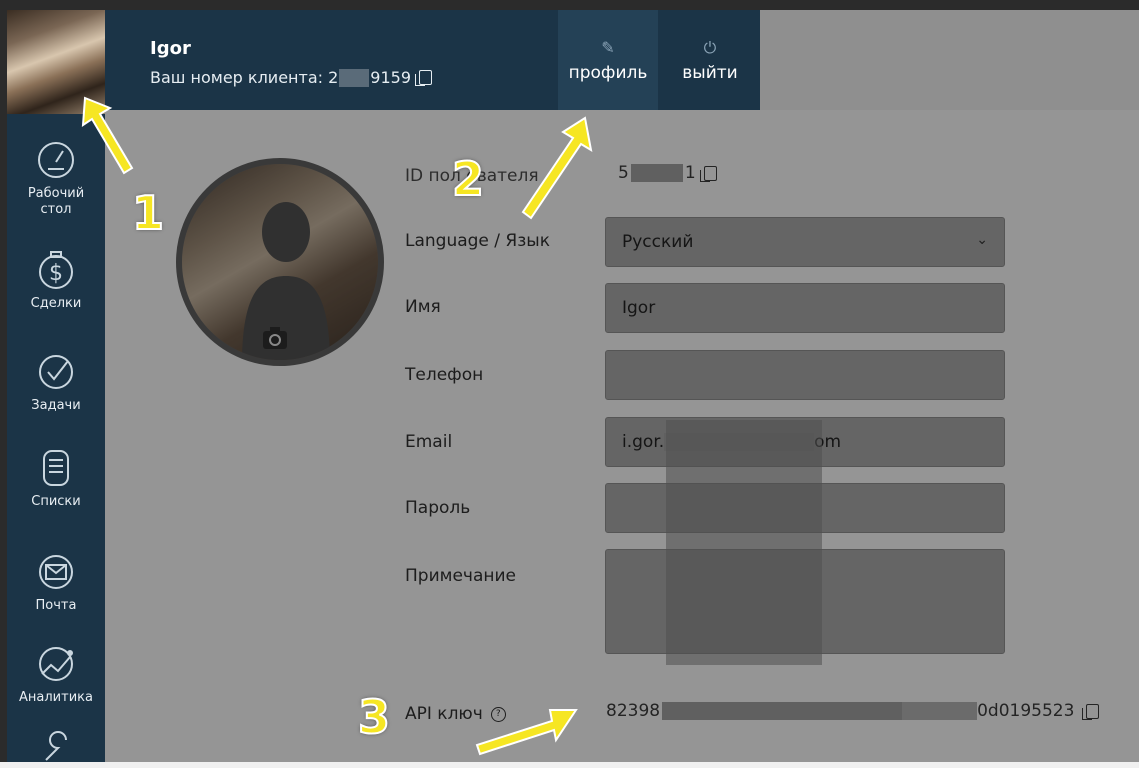 Image resolution: width=1139 pixels, height=768 pixels. What do you see at coordinates (56, 303) in the screenshot?
I see `sidebar-item-label: Сделки` at bounding box center [56, 303].